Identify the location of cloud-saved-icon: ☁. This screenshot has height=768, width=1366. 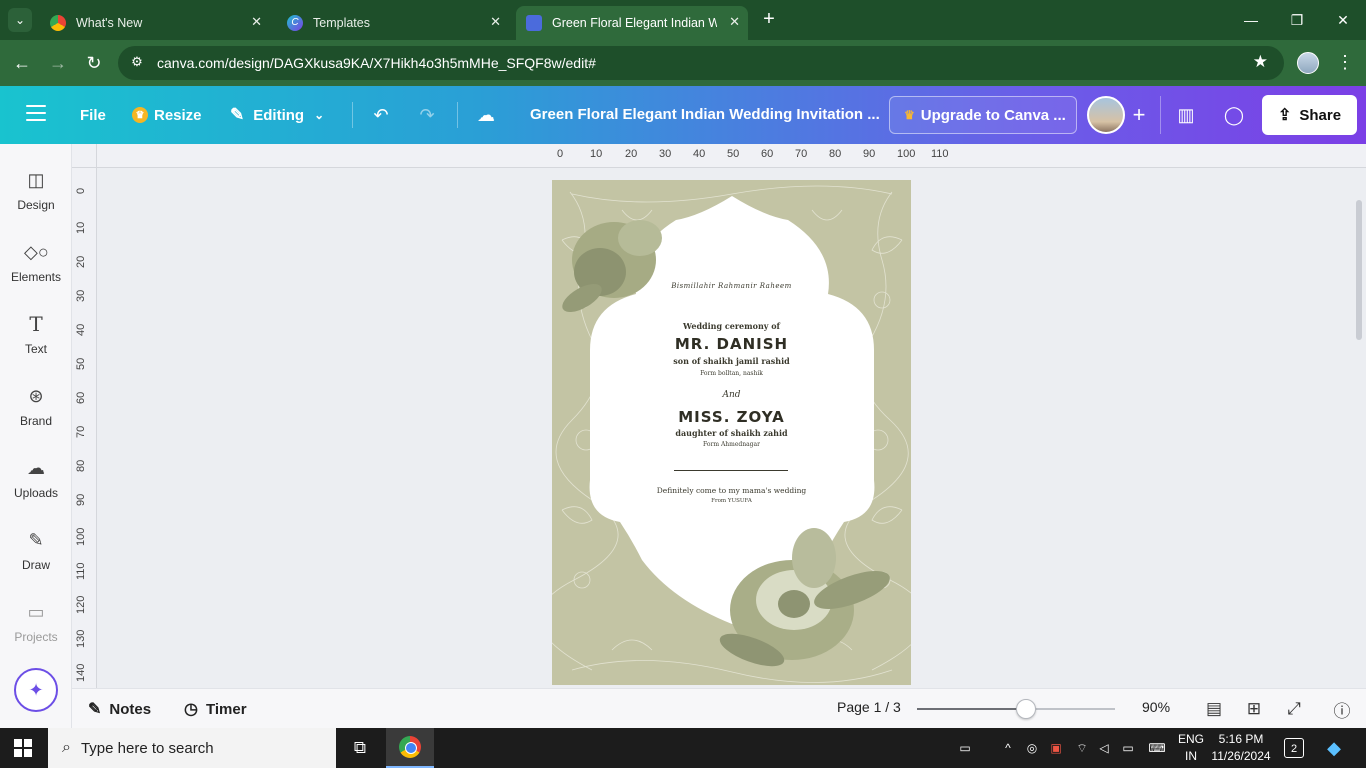
(486, 115).